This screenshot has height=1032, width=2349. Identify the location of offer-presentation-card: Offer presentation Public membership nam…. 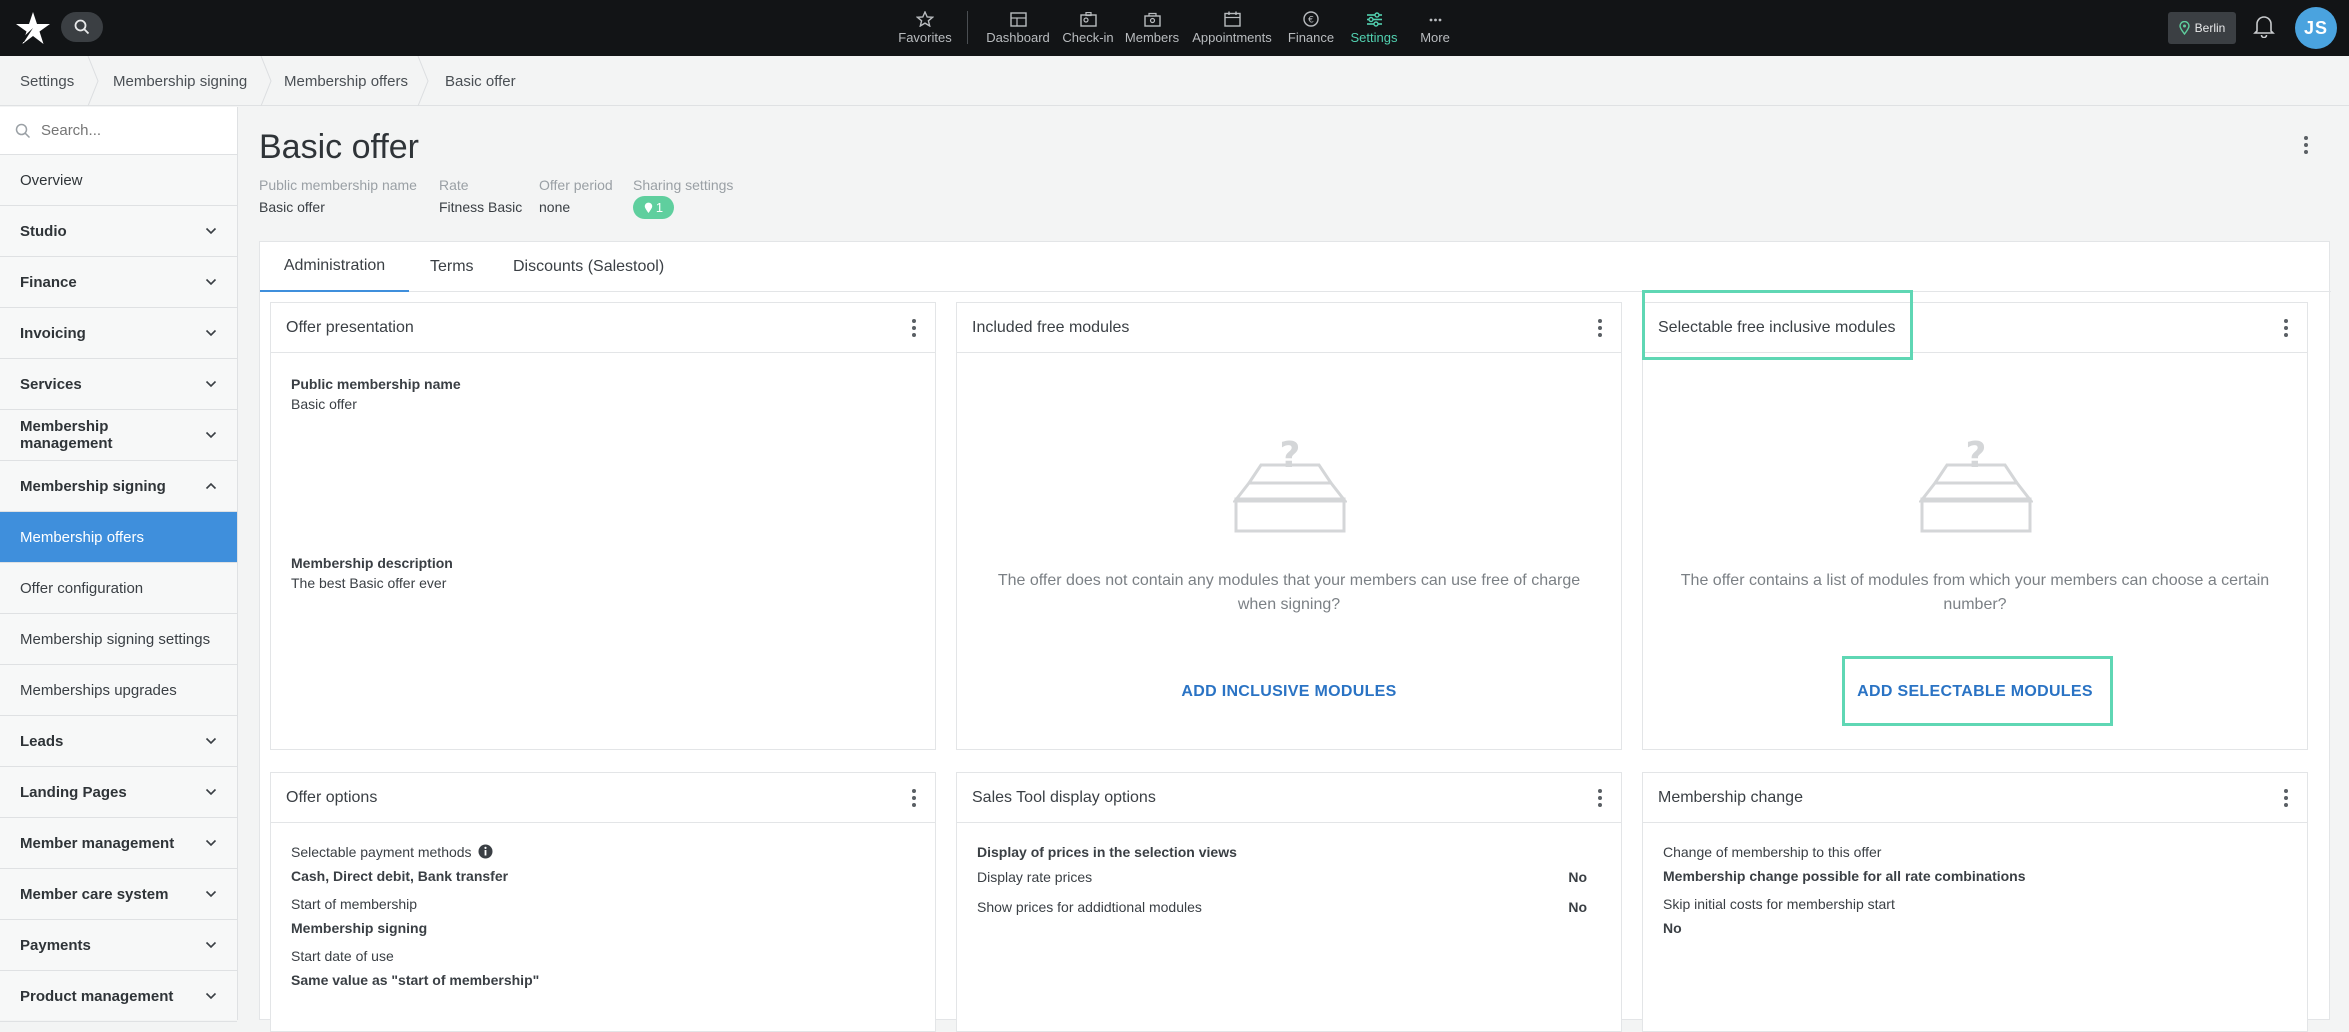
(603, 526).